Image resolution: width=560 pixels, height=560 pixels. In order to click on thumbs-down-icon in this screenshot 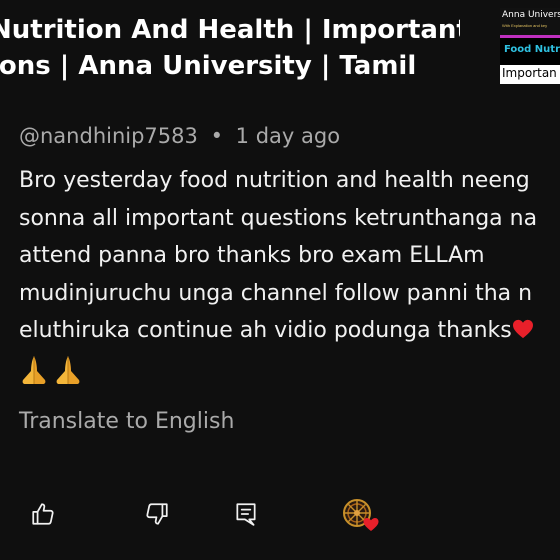, I will do `click(157, 514)`.